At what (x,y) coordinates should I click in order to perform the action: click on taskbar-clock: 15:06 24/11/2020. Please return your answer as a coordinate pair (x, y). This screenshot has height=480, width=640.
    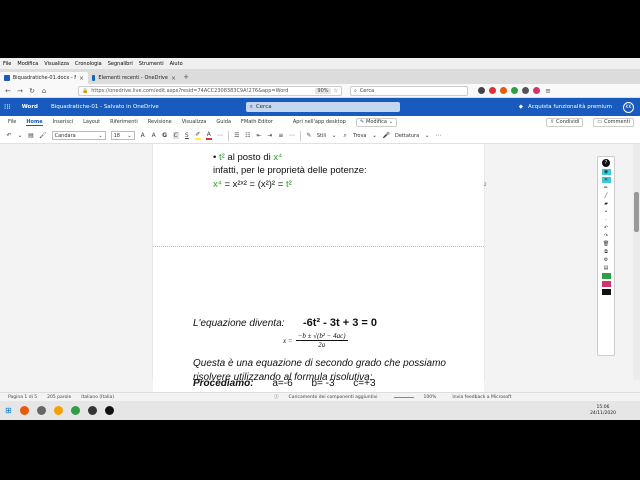
    Looking at the image, I should click on (603, 411).